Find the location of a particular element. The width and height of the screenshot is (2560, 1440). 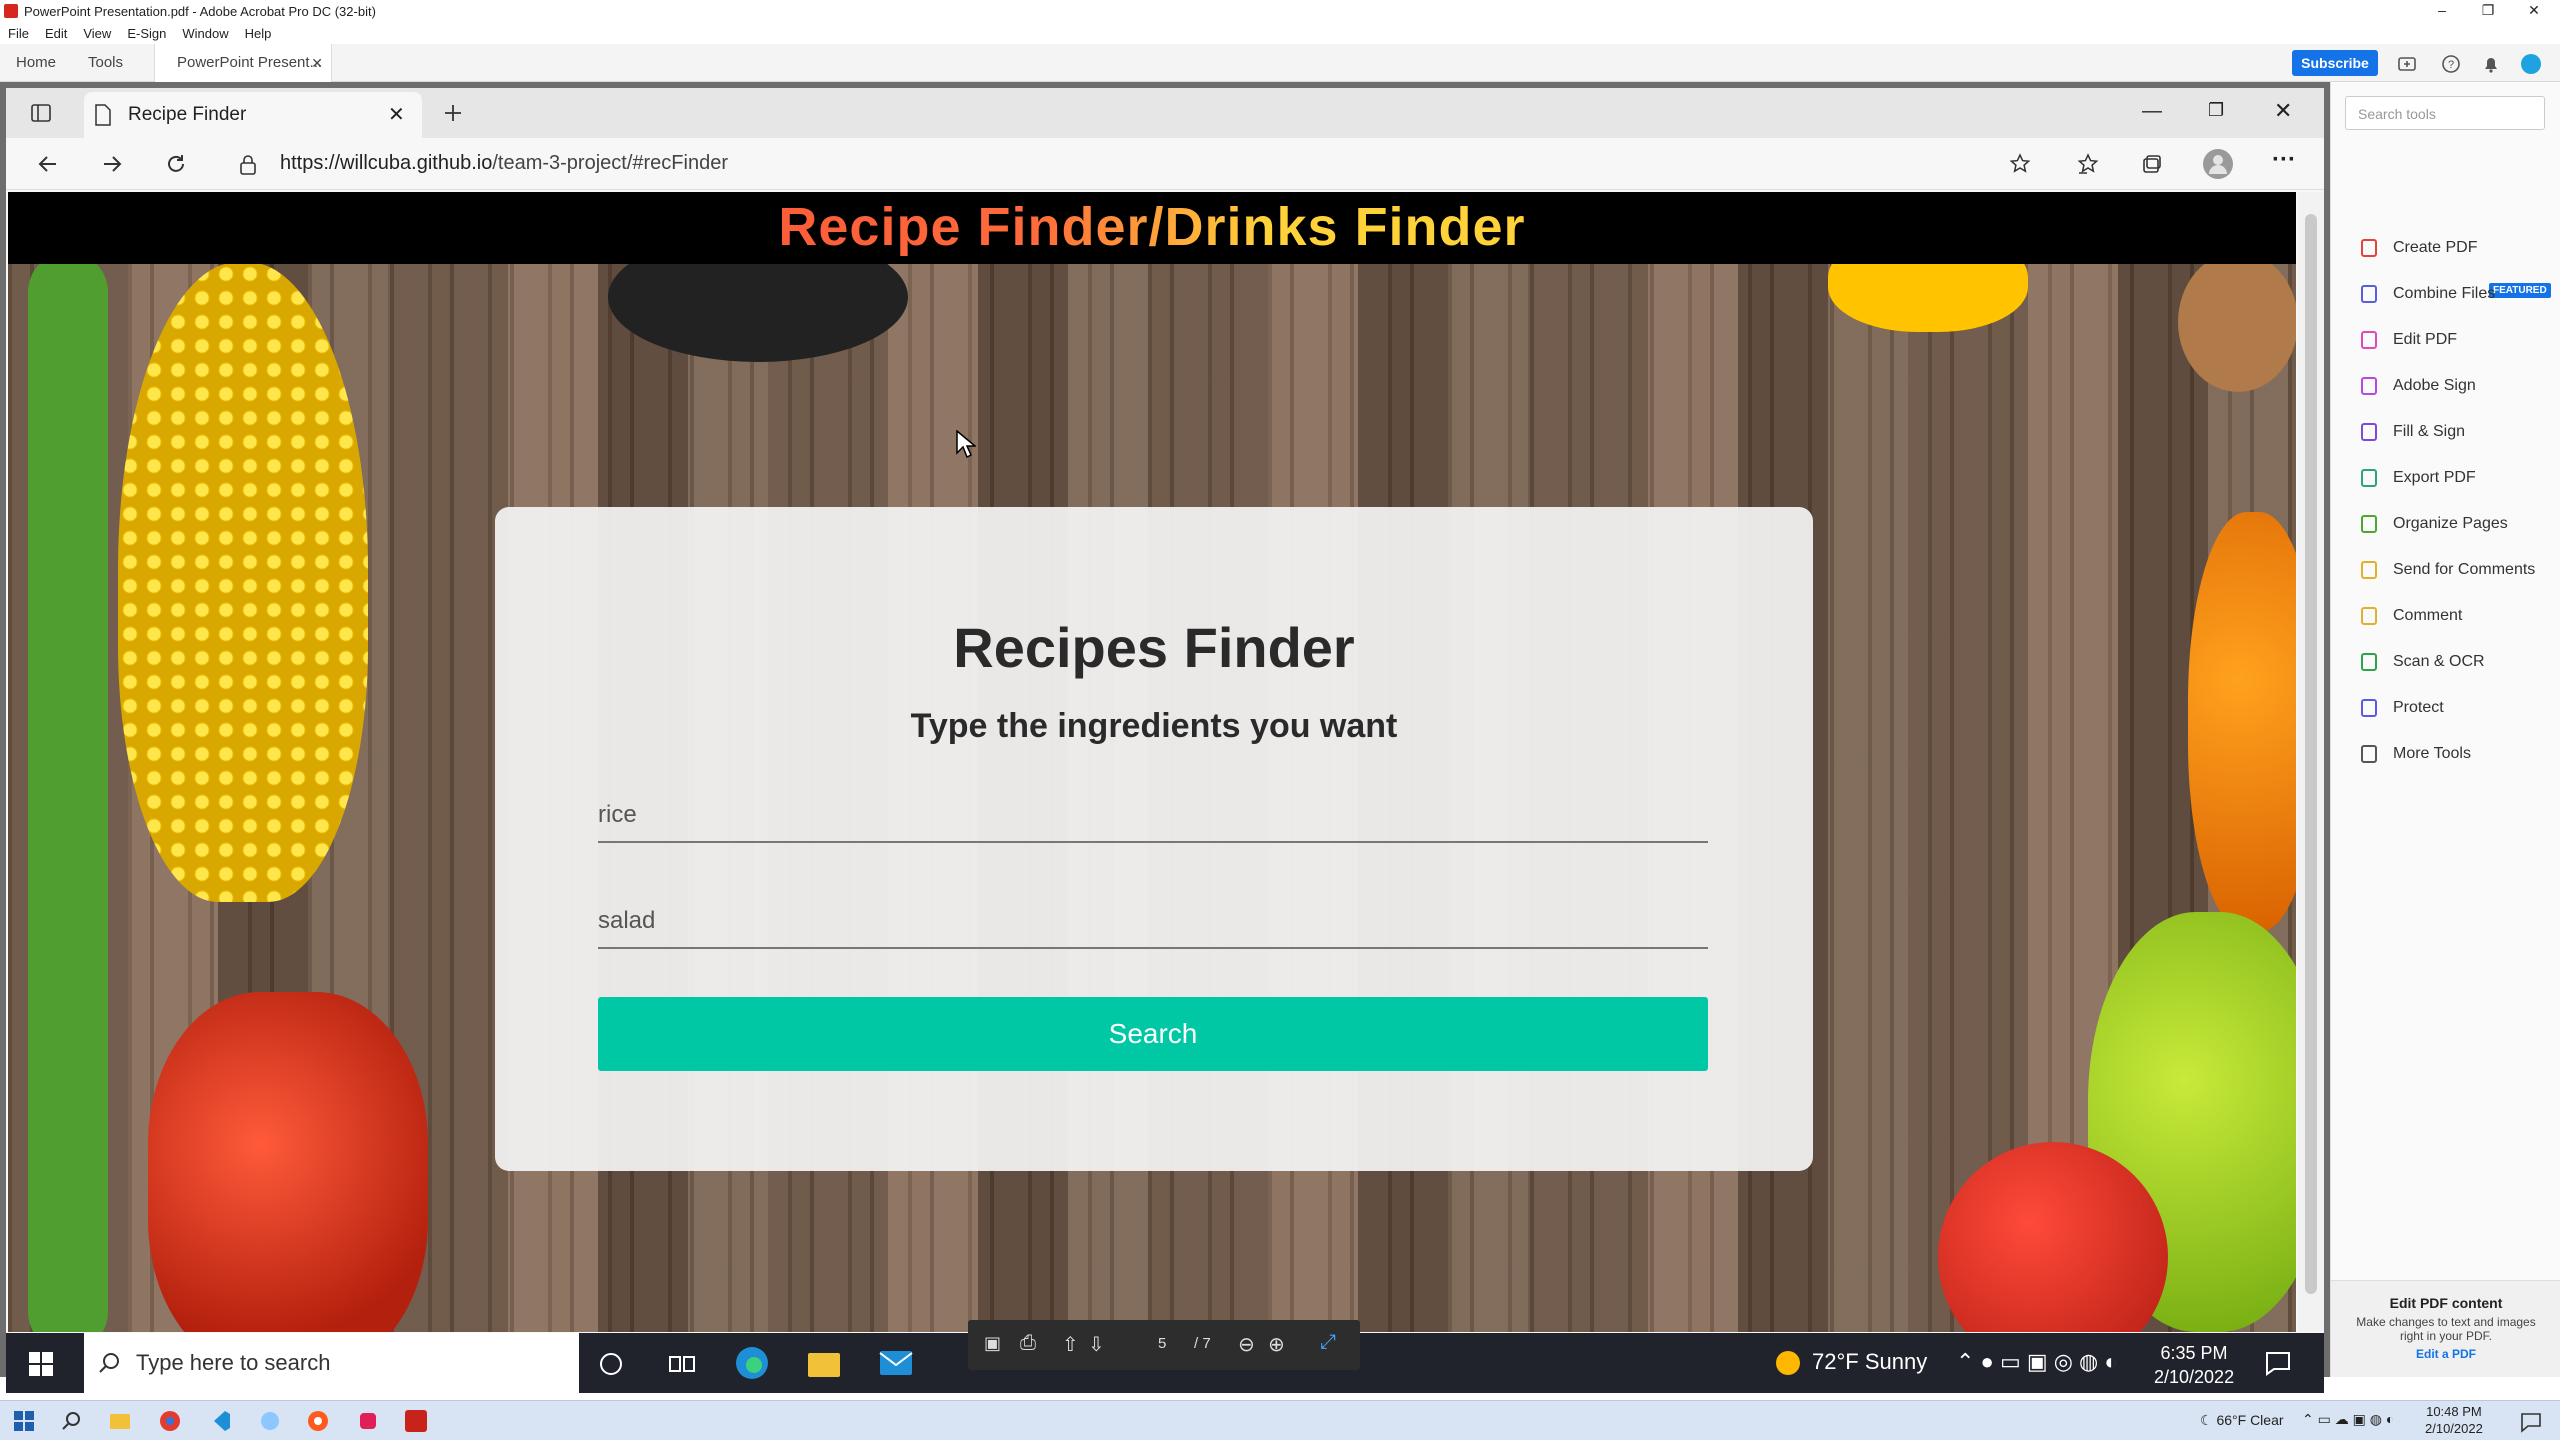

taskbar-weather: 72°F Sunny is located at coordinates (1851, 1362).